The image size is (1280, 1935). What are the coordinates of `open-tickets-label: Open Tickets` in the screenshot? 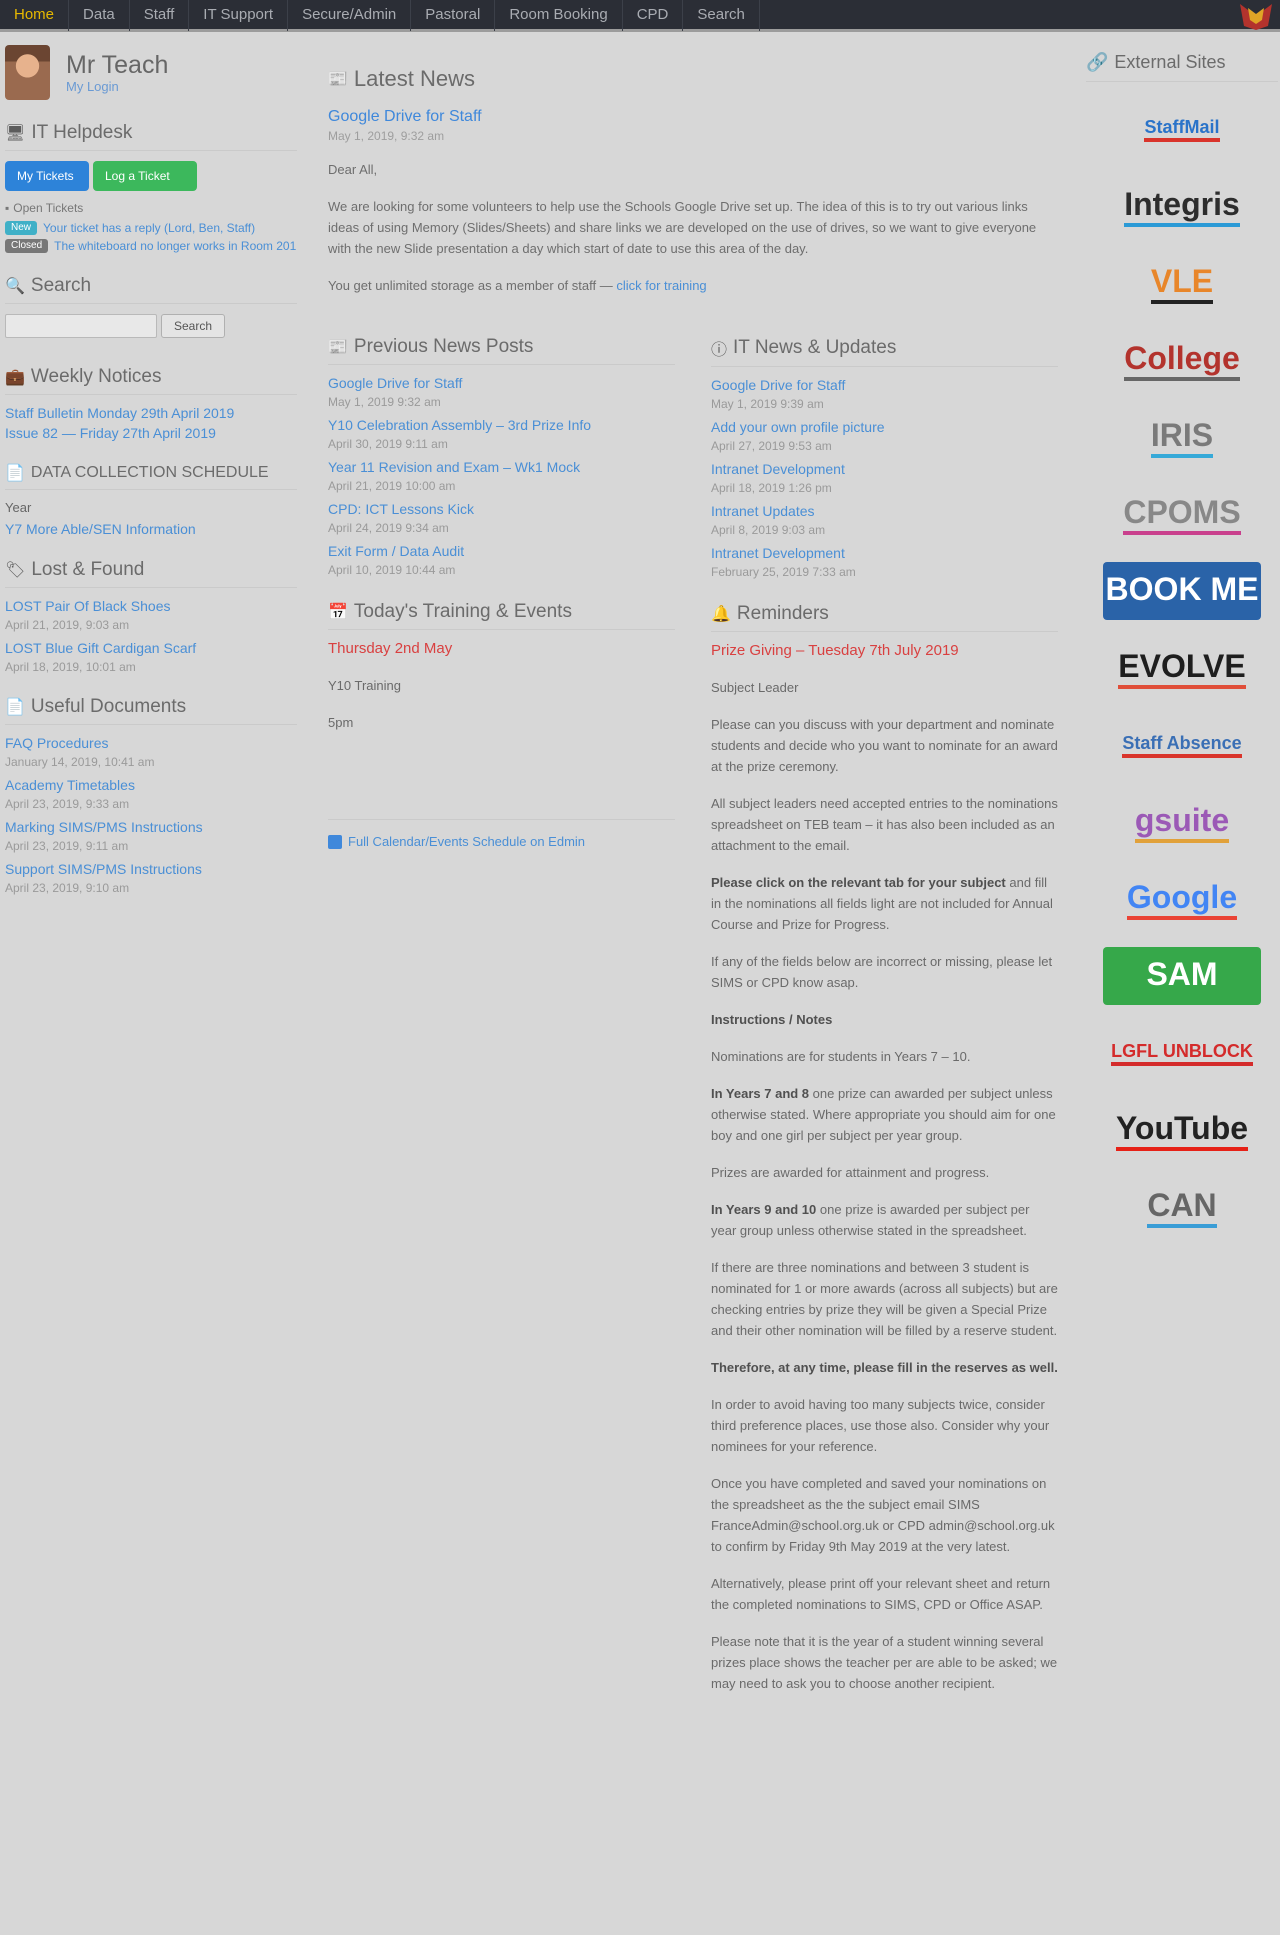 It's located at (48, 208).